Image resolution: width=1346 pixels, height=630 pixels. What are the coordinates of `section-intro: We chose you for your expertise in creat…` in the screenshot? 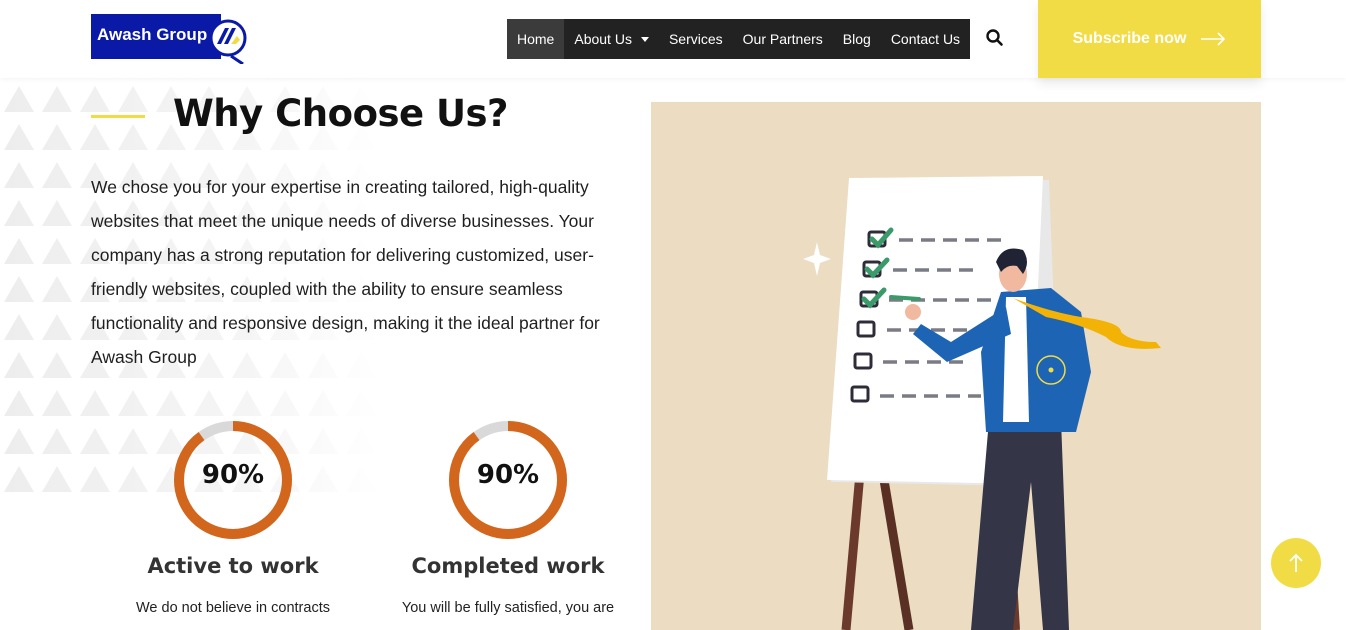 It's located at (345, 272).